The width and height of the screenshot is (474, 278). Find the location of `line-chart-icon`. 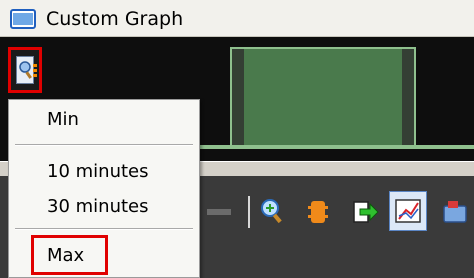

line-chart-icon is located at coordinates (408, 211).